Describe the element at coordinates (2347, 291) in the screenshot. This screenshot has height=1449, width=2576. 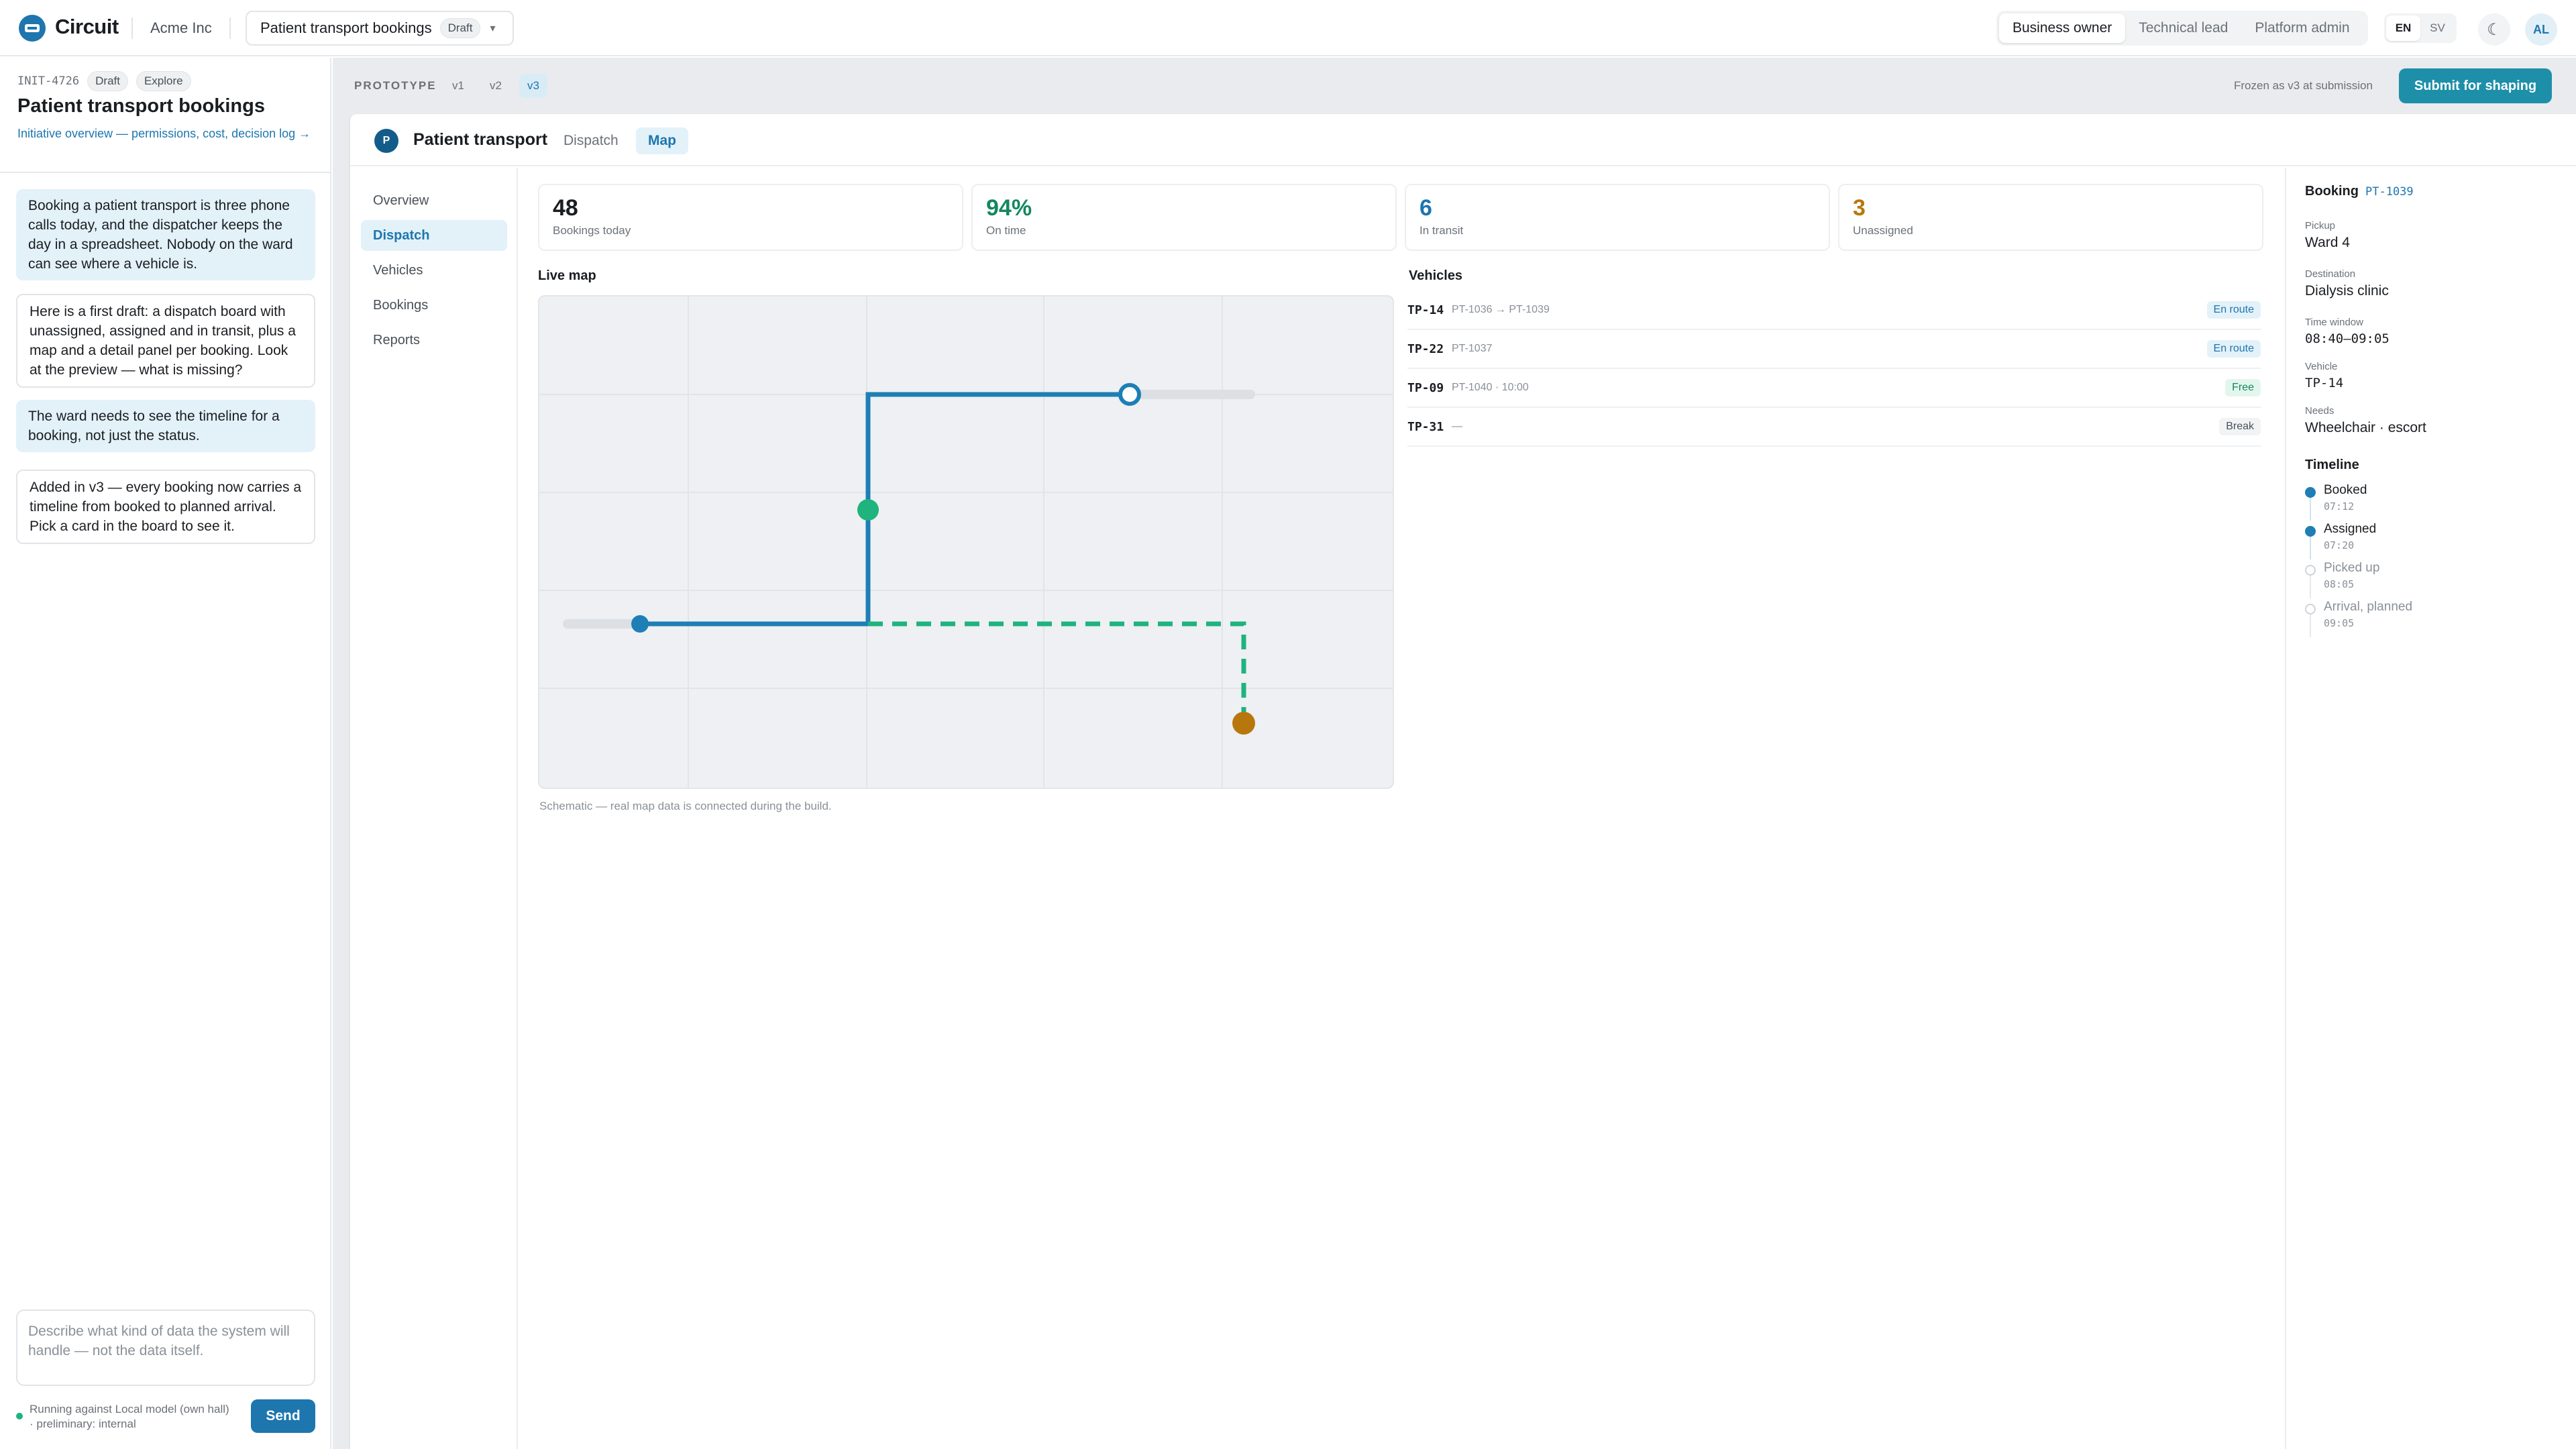
I see `field-value: Dialysis clinic` at that location.